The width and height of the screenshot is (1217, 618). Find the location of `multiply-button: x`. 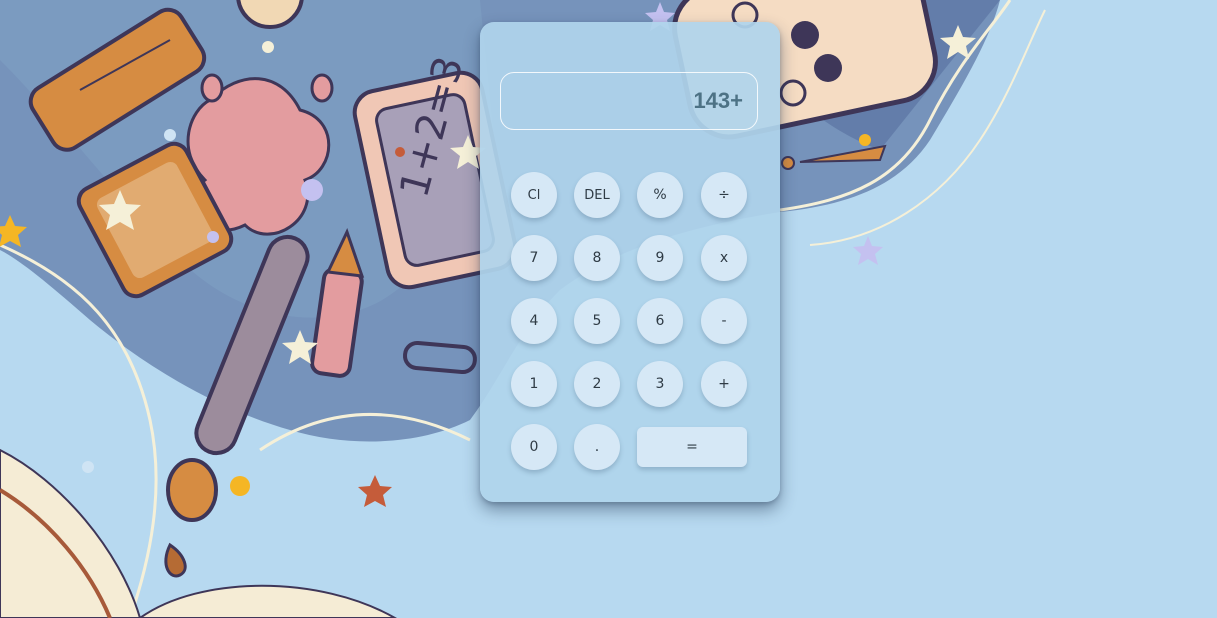

multiply-button: x is located at coordinates (724, 258).